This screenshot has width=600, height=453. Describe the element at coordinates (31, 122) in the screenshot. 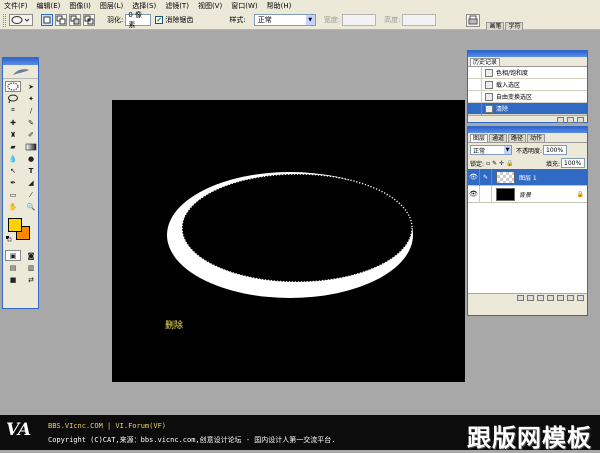

I see `brush-tool: ✎` at that location.